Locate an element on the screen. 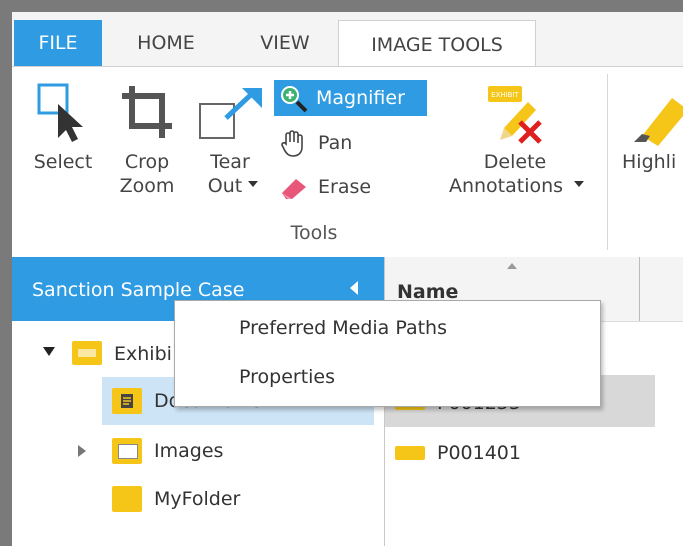 The image size is (683, 546). annotations-label: Annotations is located at coordinates (506, 186).